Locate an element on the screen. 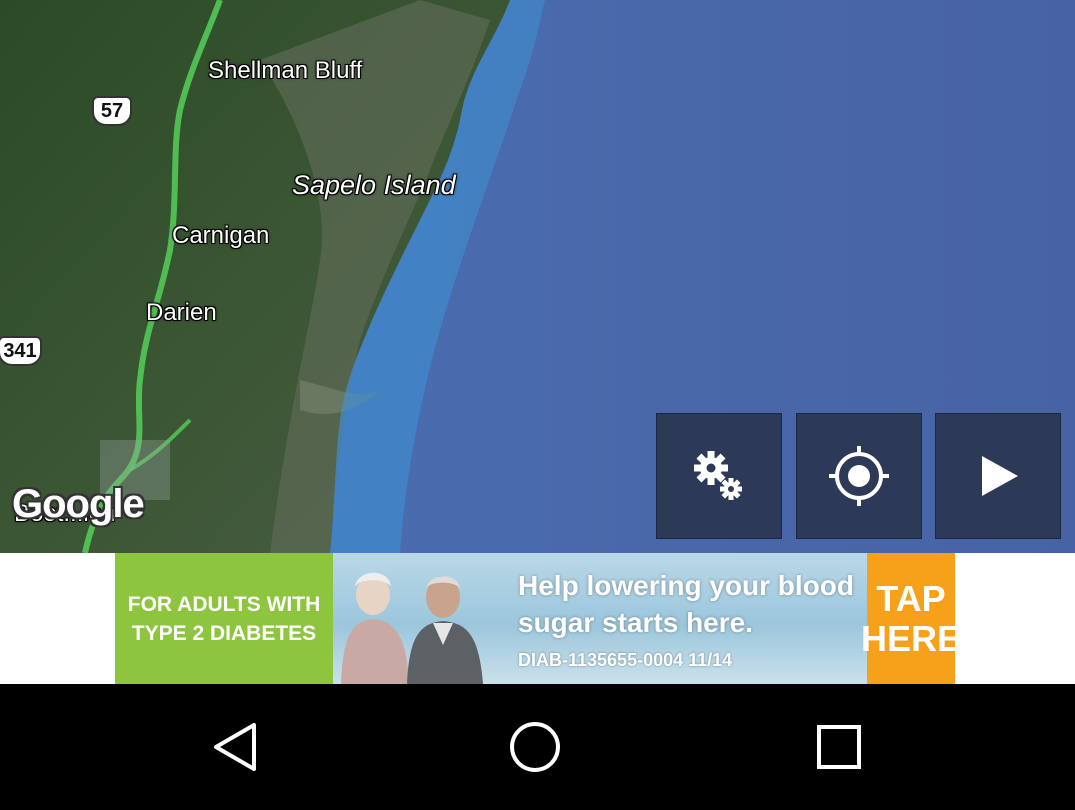 This screenshot has width=1075, height=810. back-button is located at coordinates (235, 747).